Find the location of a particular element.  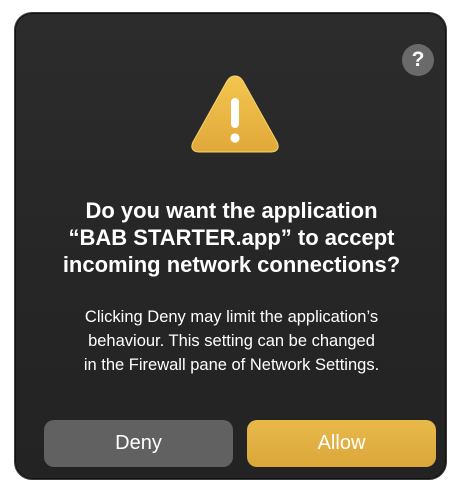

allow-button: Allow is located at coordinates (341, 443).